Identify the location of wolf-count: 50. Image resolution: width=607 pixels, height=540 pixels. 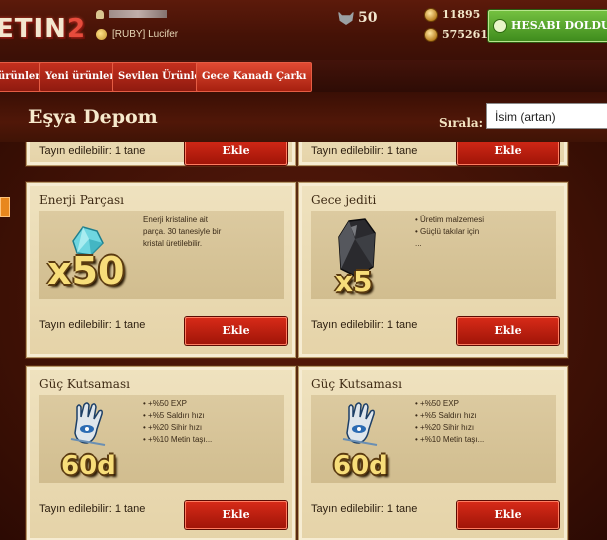
(368, 18).